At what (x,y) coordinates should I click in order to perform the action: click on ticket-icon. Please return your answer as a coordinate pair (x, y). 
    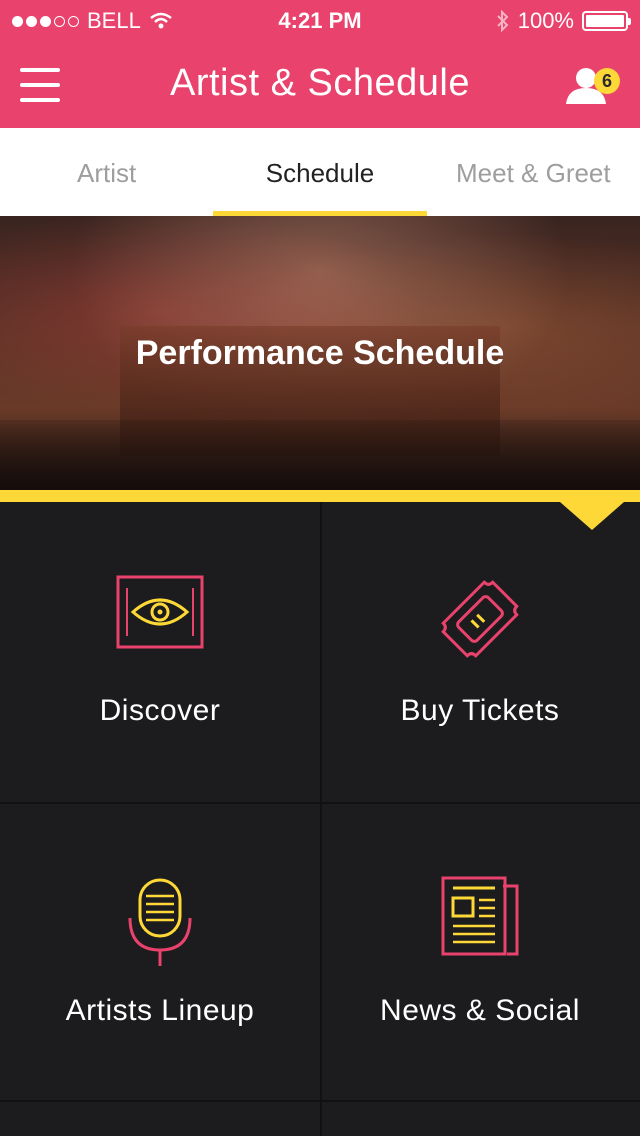
    Looking at the image, I should click on (480, 619).